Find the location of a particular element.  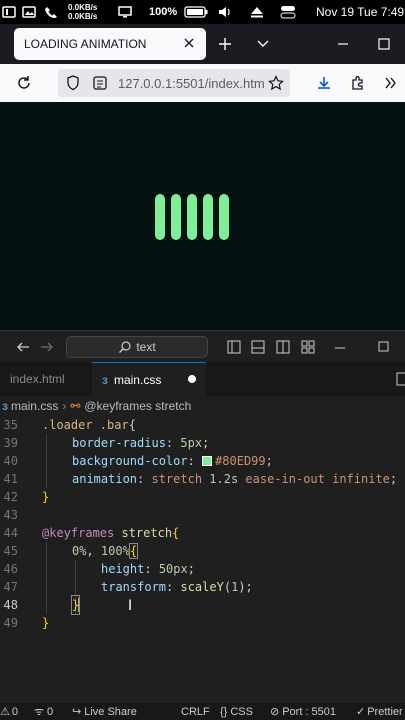

ibeam-pointer-icon: I is located at coordinates (130, 606).